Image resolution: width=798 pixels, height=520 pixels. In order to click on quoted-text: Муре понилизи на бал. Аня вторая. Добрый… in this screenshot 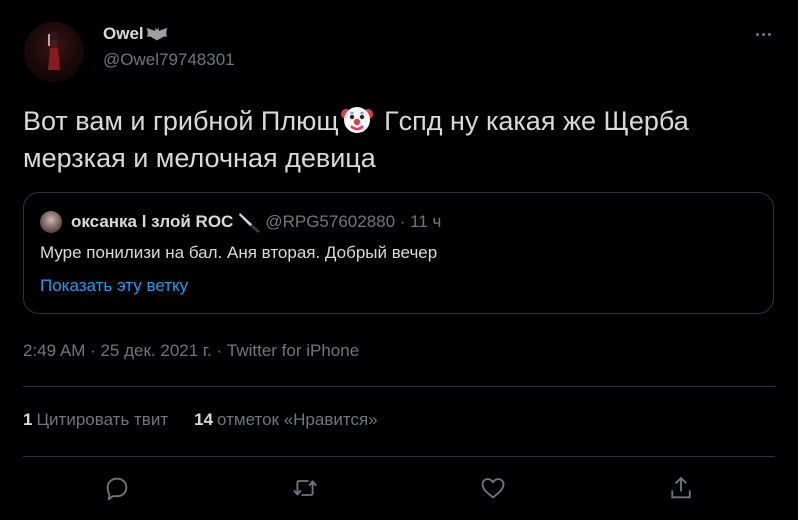, I will do `click(239, 252)`.